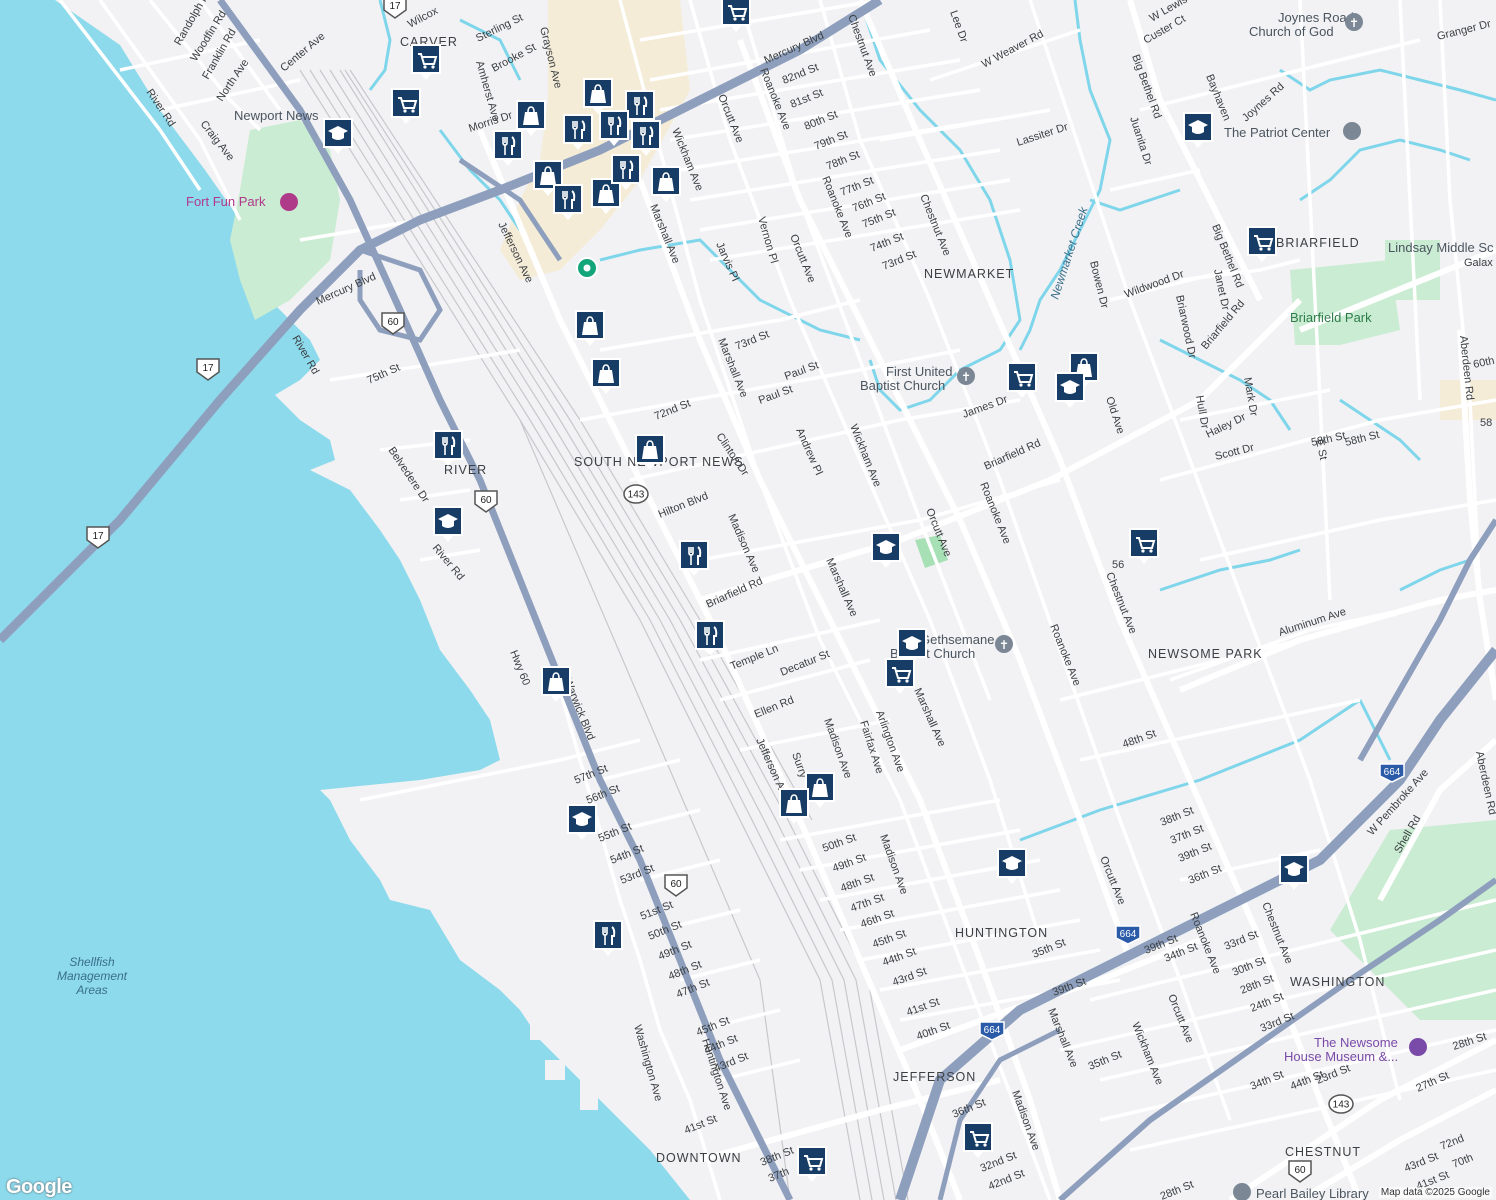 The height and width of the screenshot is (1200, 1496). I want to click on poi-label-baptist-church-a: Baptist Church, so click(902, 385).